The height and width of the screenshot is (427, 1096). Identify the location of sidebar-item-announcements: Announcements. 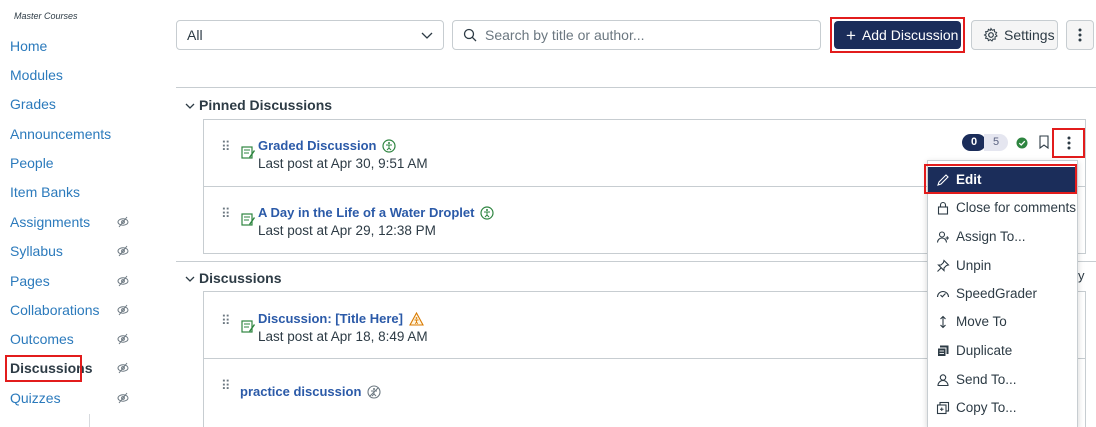
(60, 134).